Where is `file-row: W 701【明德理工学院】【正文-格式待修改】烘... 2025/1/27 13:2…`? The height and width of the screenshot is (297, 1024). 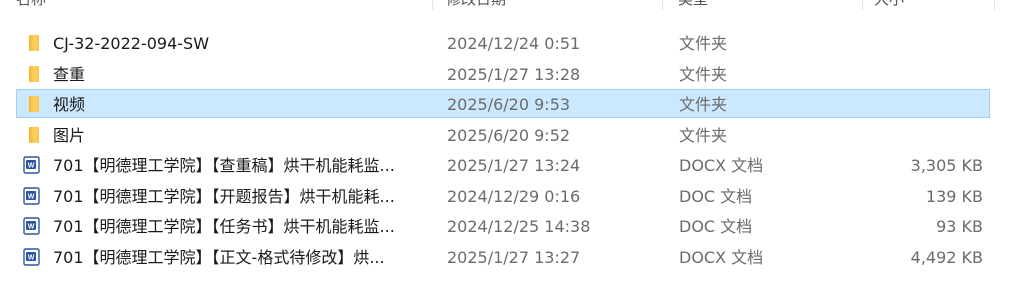
file-row: W 701【明德理工学院】【正文-格式待修改】烘... 2025/1/27 13:2… is located at coordinates (503, 256).